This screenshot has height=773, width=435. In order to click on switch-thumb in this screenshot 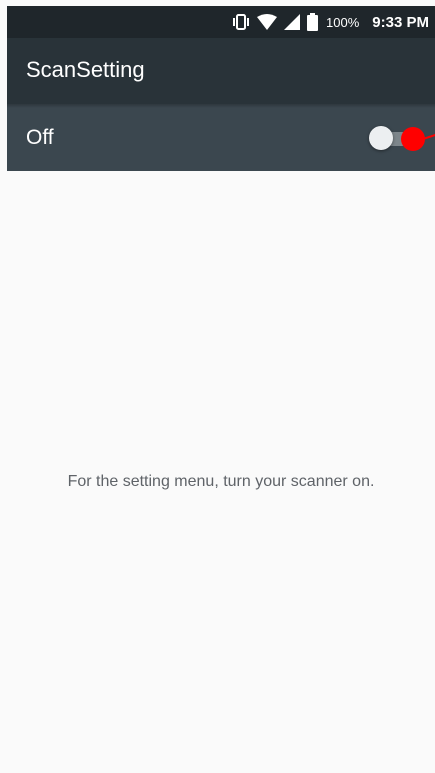, I will do `click(381, 138)`.